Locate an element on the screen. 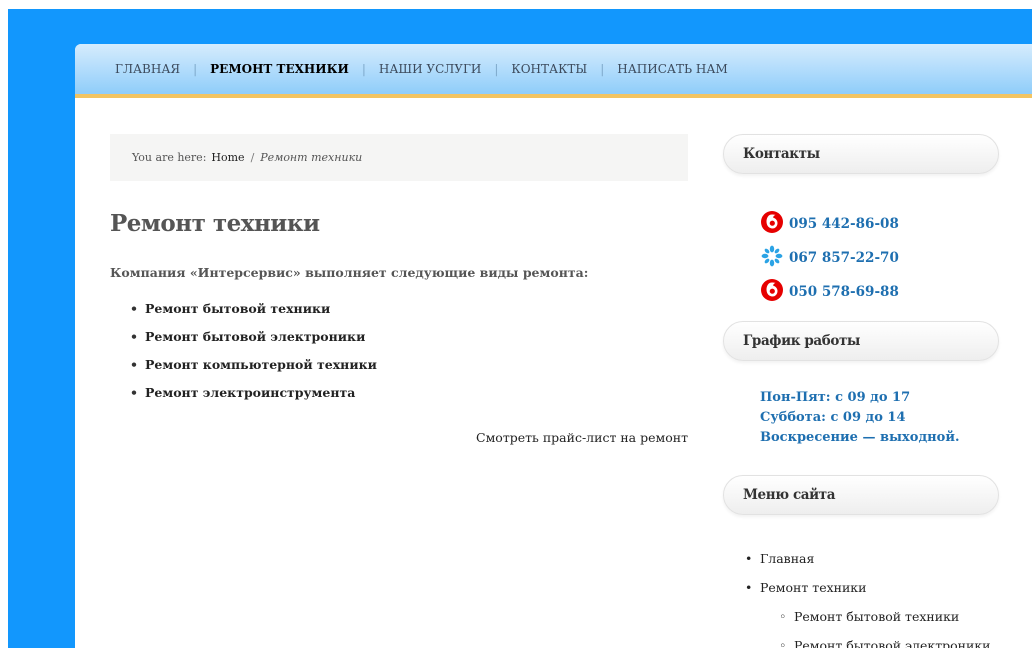  breadcrumb-prefix: You are here: is located at coordinates (169, 157).